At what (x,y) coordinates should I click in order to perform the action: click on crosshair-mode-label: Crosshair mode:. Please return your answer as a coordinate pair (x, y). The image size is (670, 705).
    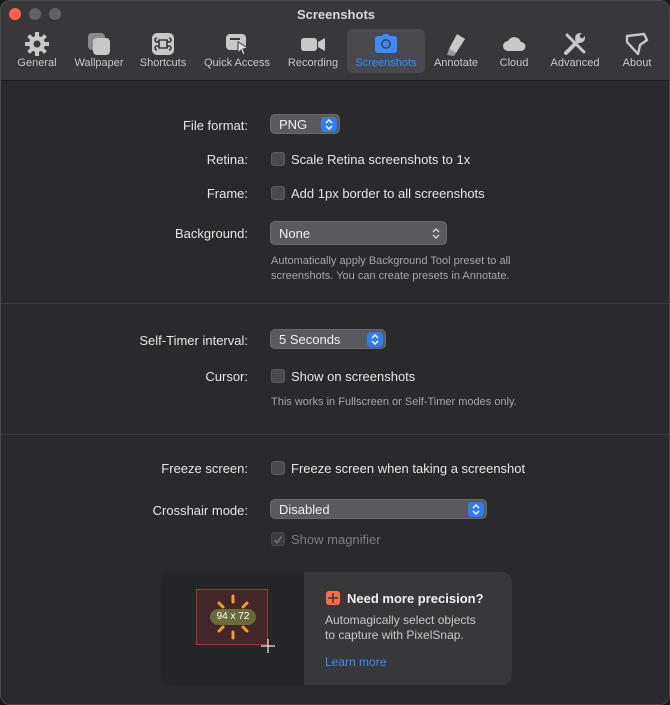
    Looking at the image, I should click on (200, 510).